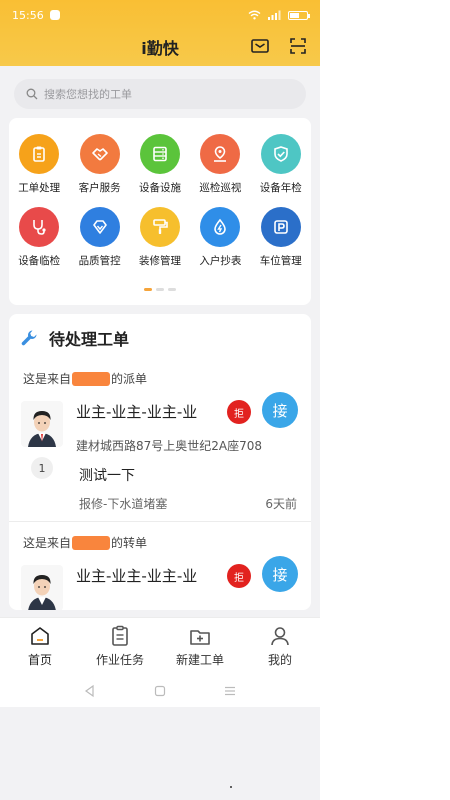  What do you see at coordinates (39, 261) in the screenshot?
I see `grid-item-label: 设备临检` at bounding box center [39, 261].